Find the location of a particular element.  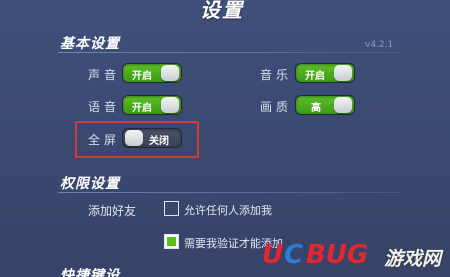

section-shortcuts: 快捷键设 is located at coordinates (90, 272).